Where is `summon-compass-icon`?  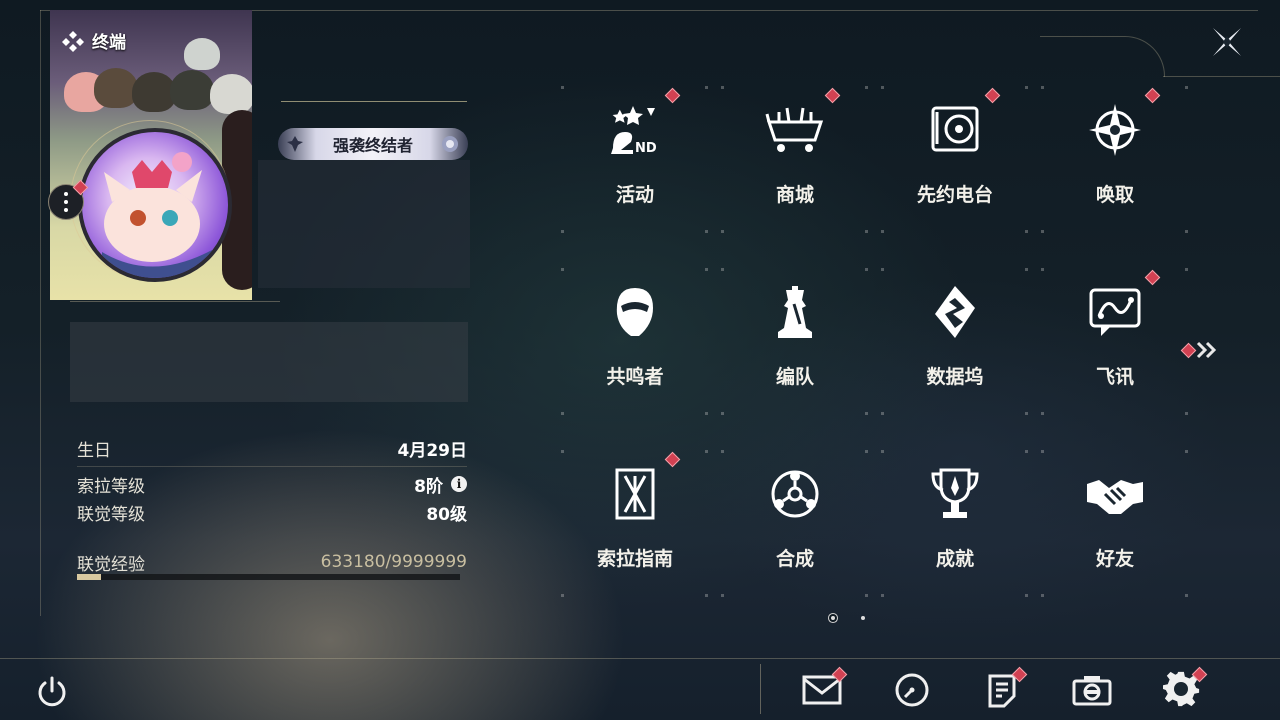
summon-compass-icon is located at coordinates (1115, 130).